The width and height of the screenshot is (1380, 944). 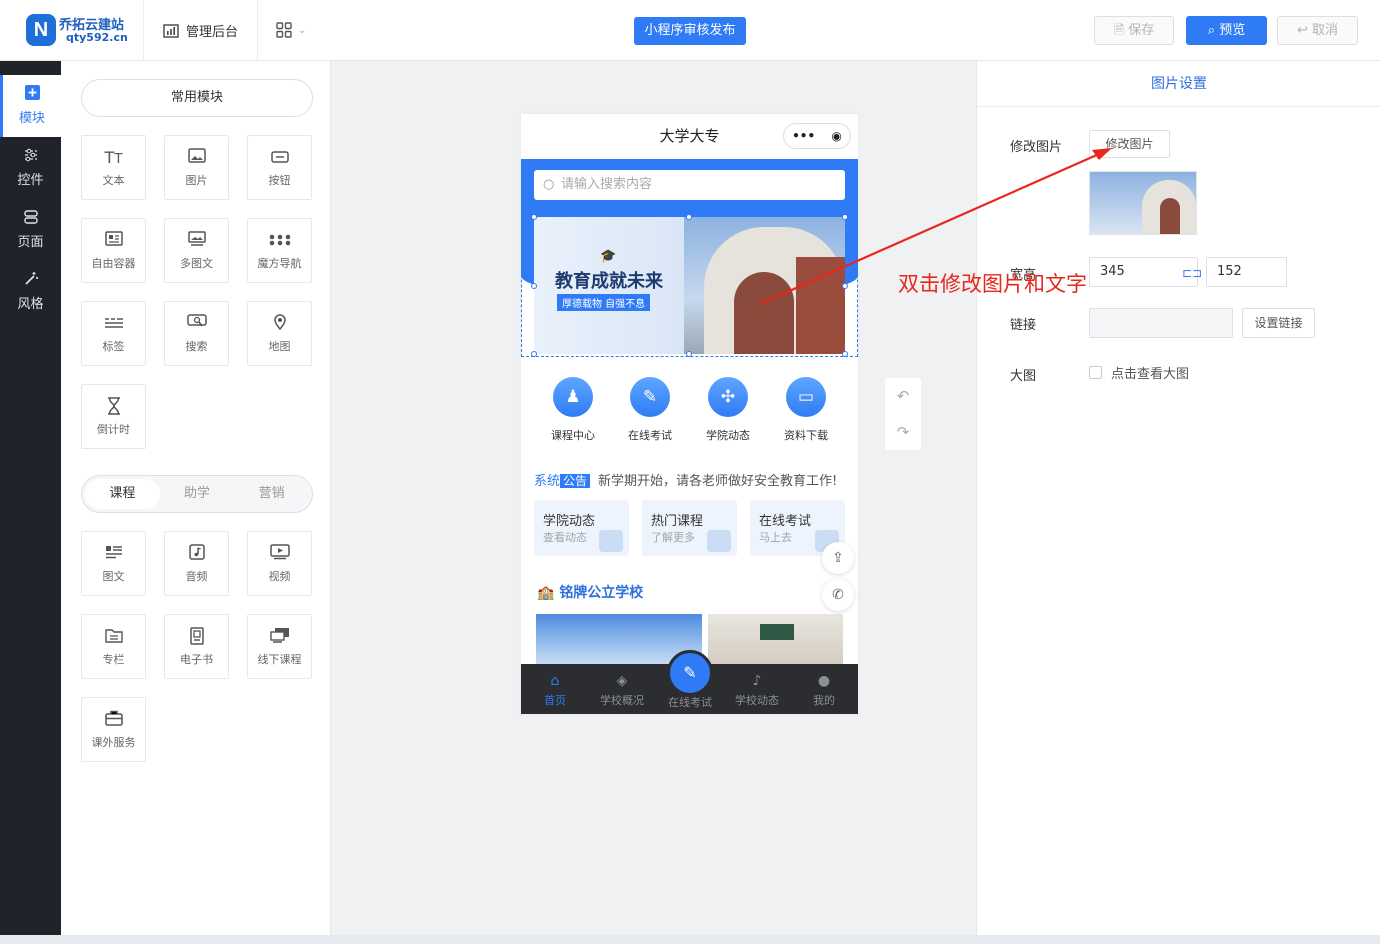 What do you see at coordinates (1150, 372) in the screenshot?
I see `big-image-checkbox-label: 点击查看大图` at bounding box center [1150, 372].